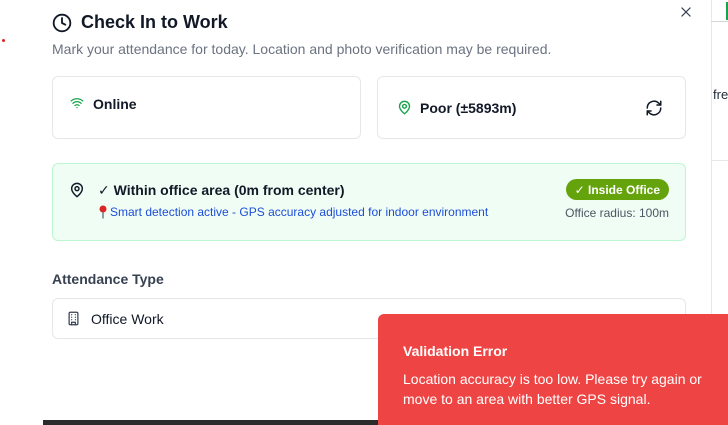 This screenshot has width=728, height=425. What do you see at coordinates (115, 104) in the screenshot?
I see `network-status-label: Online` at bounding box center [115, 104].